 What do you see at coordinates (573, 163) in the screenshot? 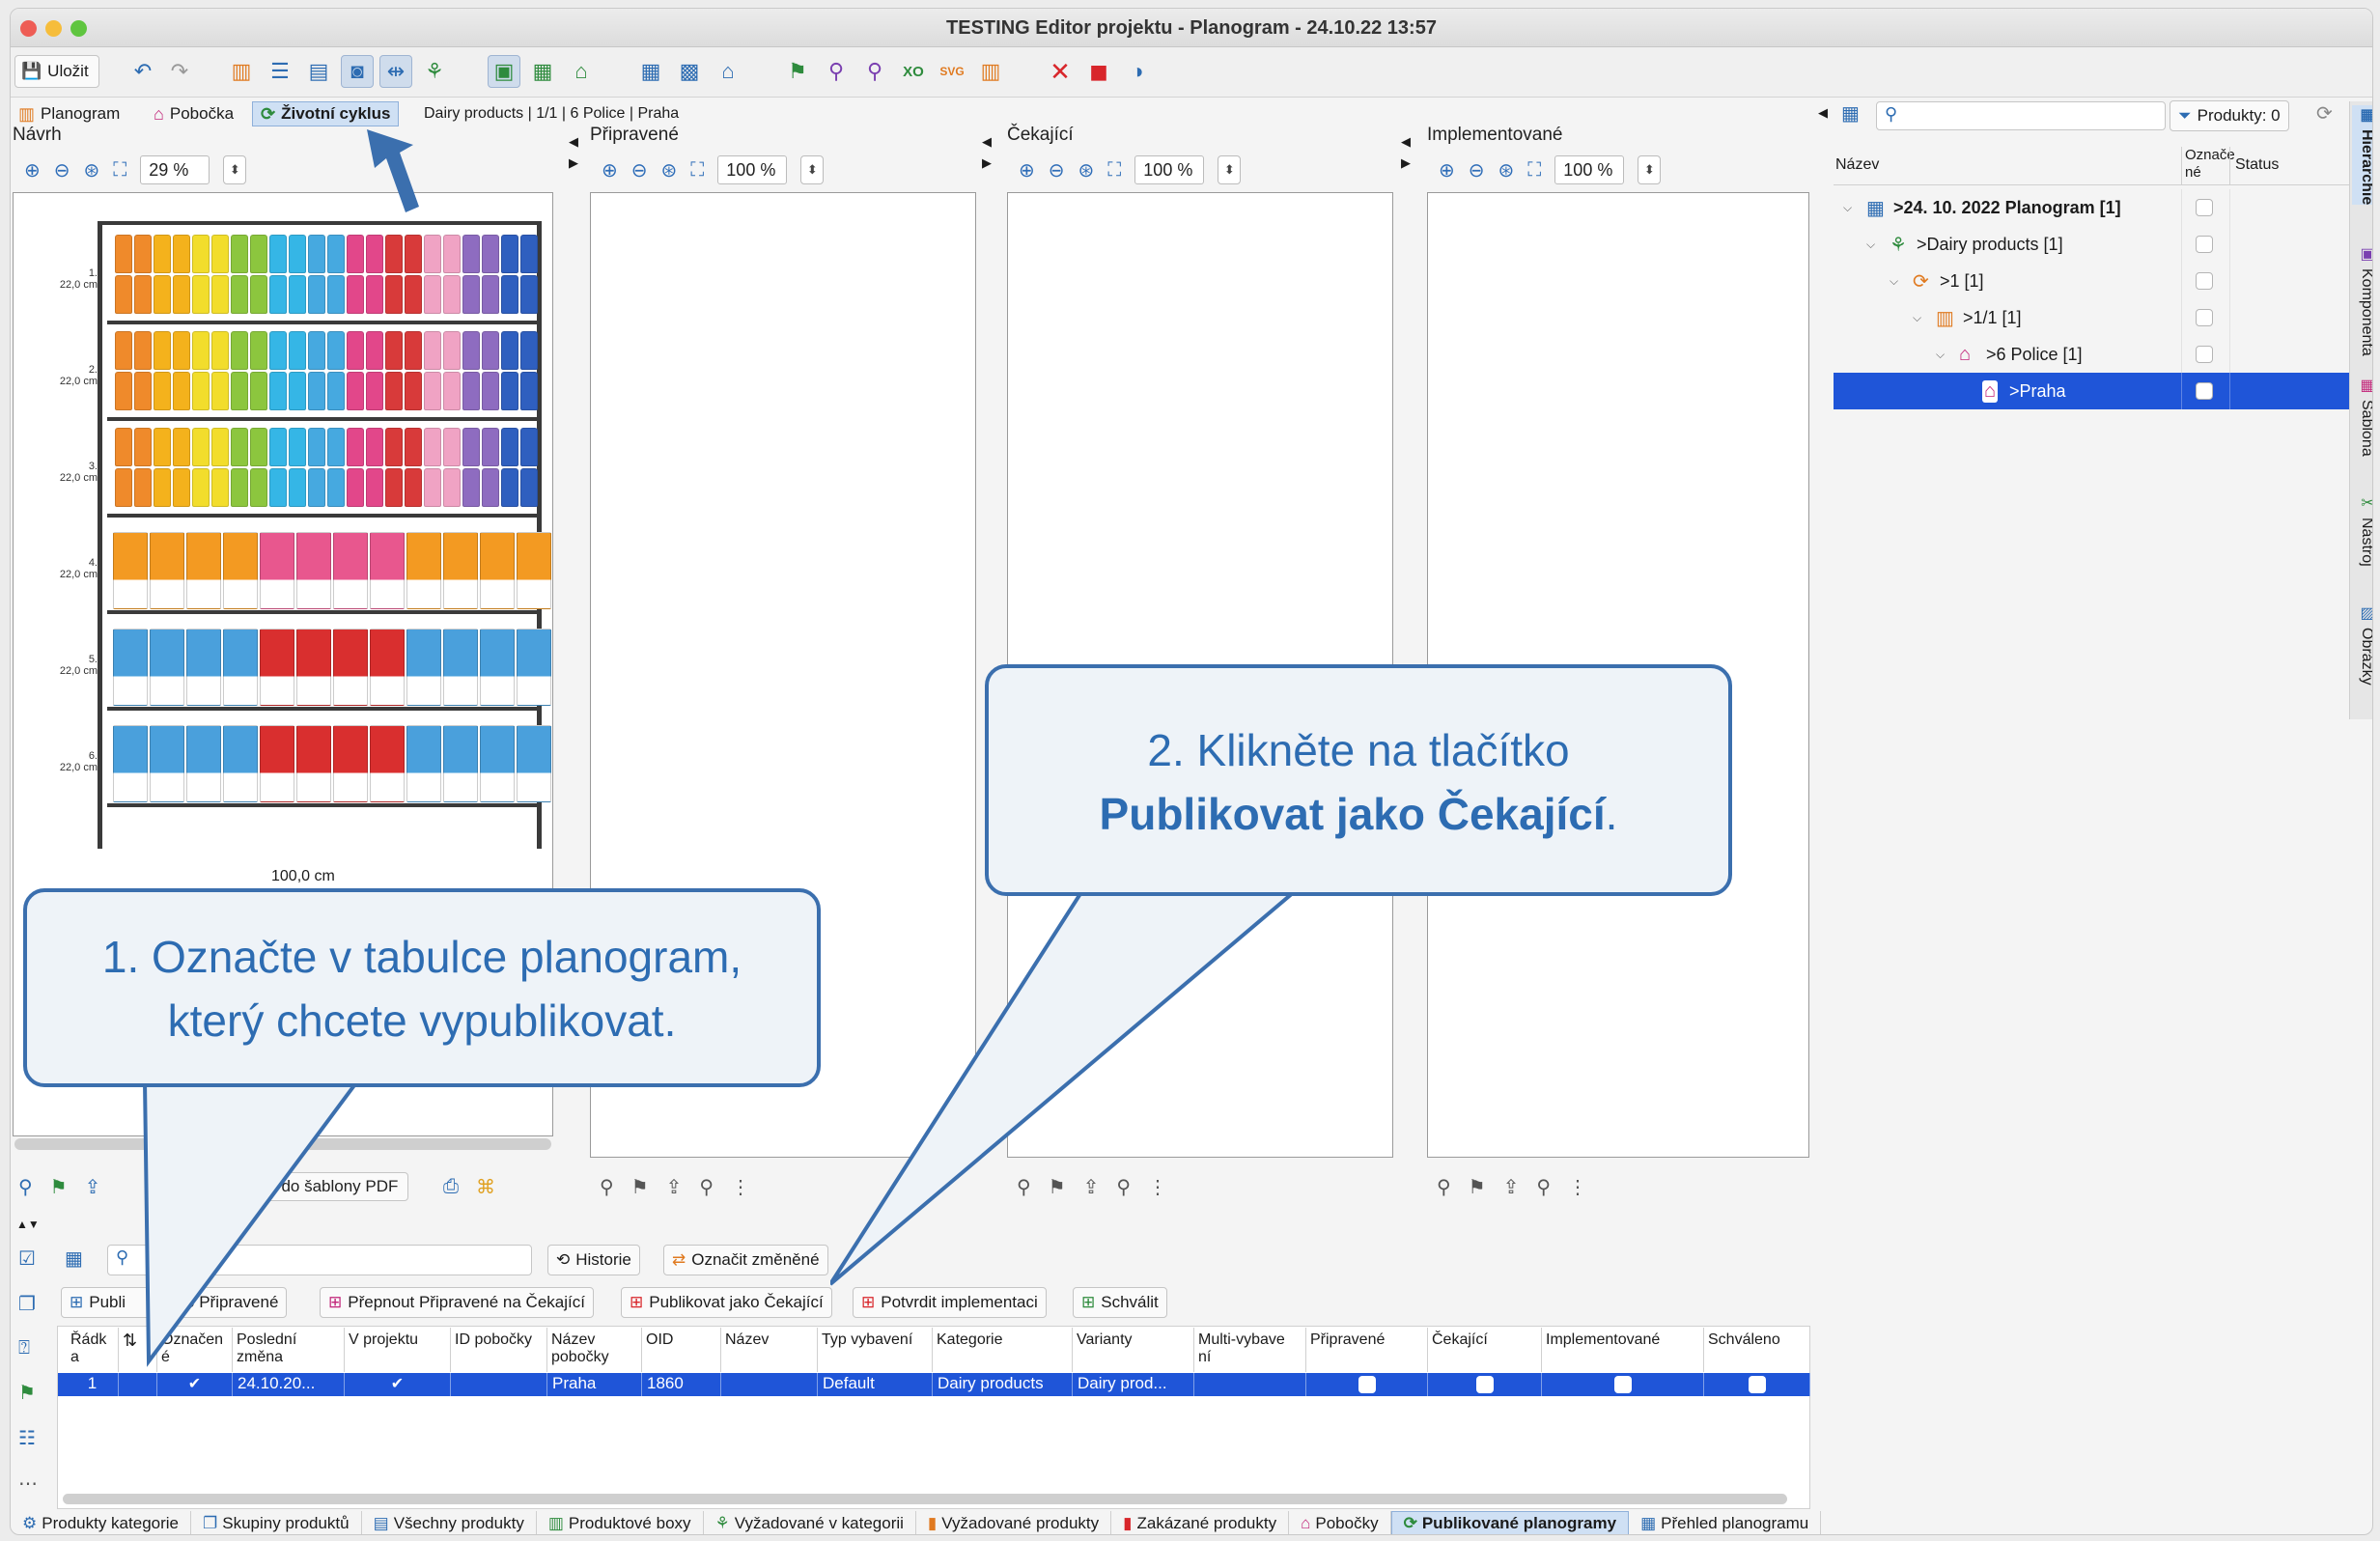
I see `expand-right-icon: ▶` at bounding box center [573, 163].